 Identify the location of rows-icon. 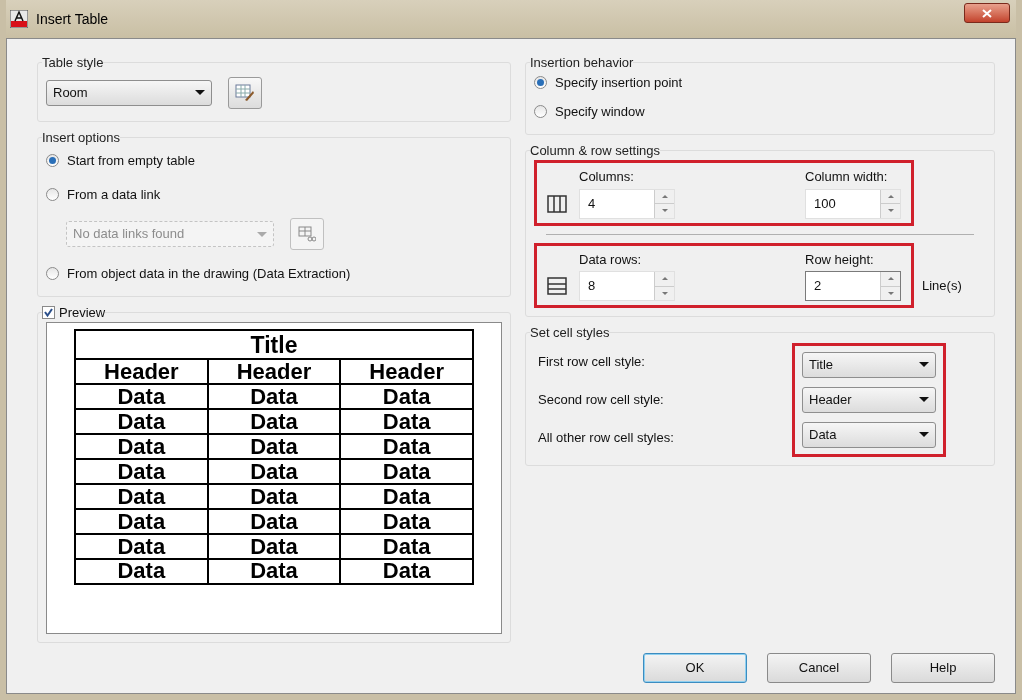
(557, 286).